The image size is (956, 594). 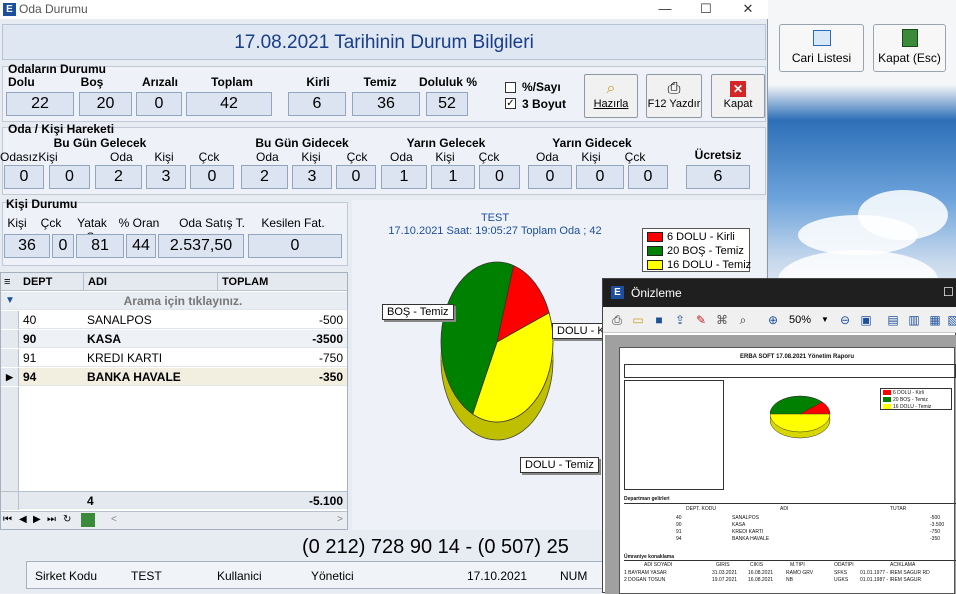 What do you see at coordinates (23, 519) in the screenshot?
I see `prev-record-icon: ◀` at bounding box center [23, 519].